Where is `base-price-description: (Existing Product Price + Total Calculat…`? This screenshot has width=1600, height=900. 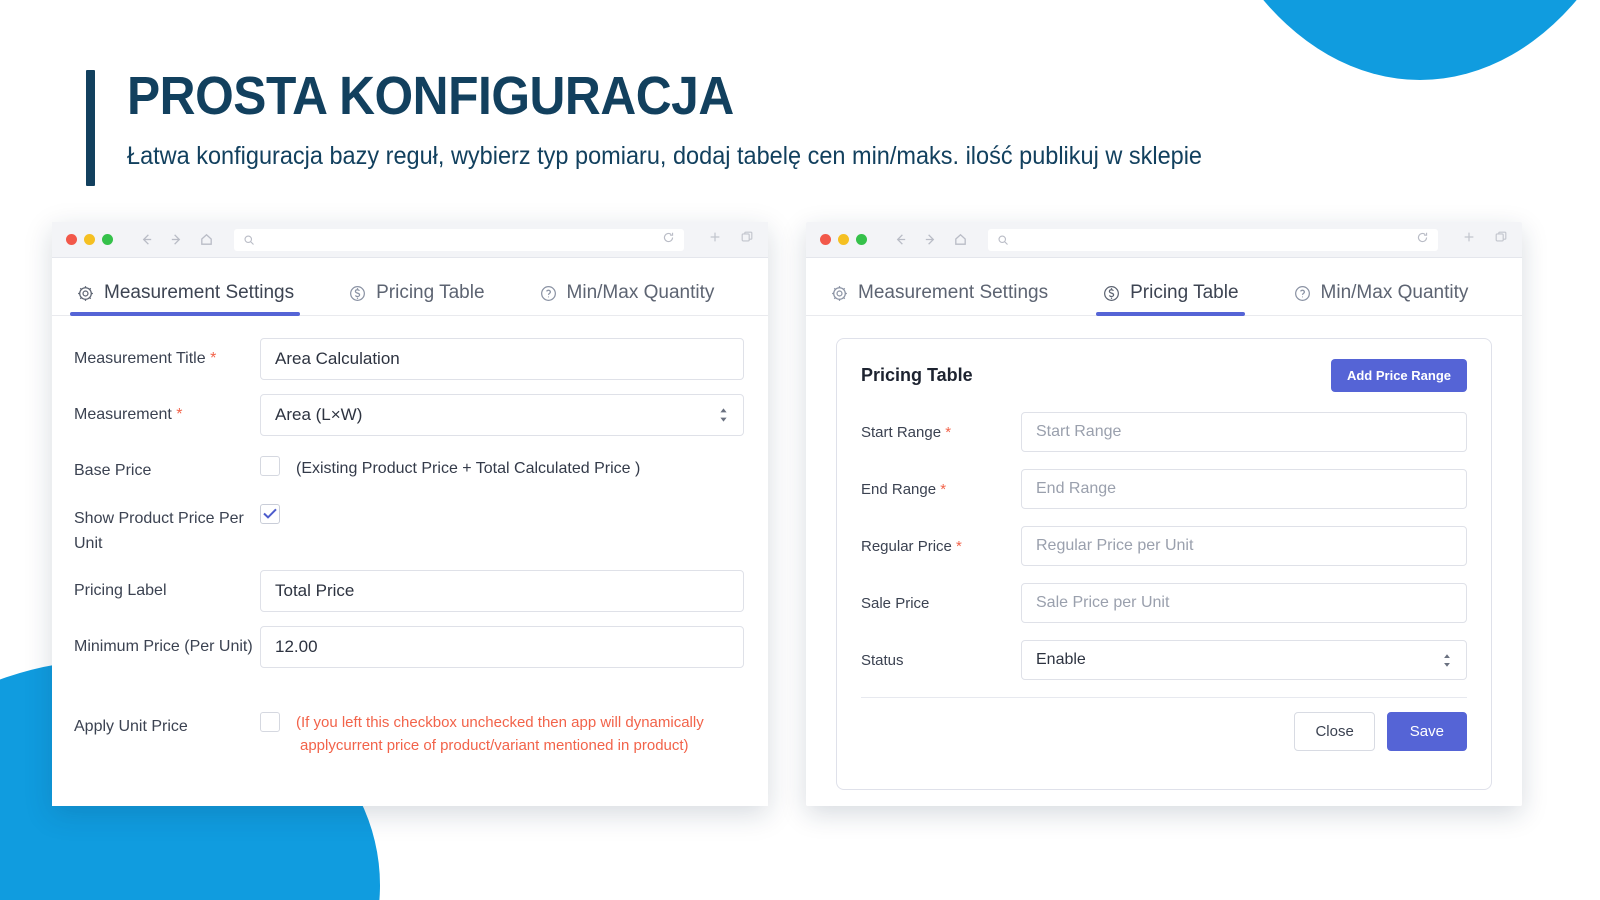 base-price-description: (Existing Product Price + Total Calculat… is located at coordinates (468, 468).